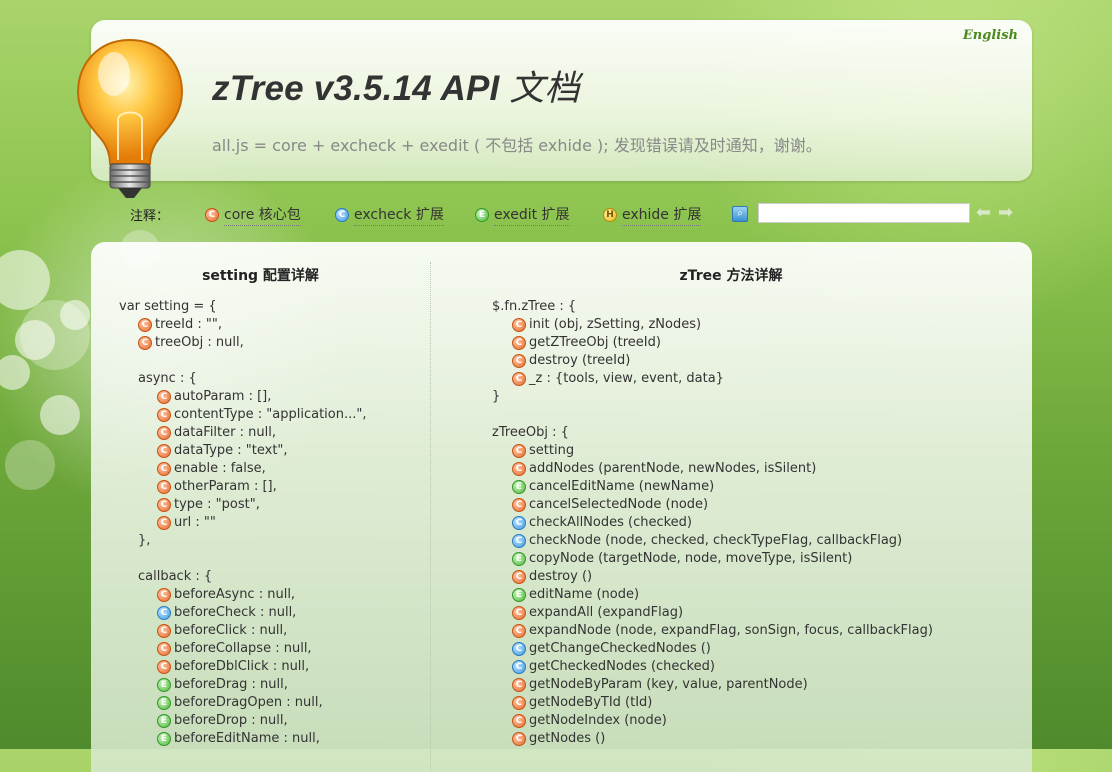  What do you see at coordinates (864, 213) in the screenshot?
I see `search-input` at bounding box center [864, 213].